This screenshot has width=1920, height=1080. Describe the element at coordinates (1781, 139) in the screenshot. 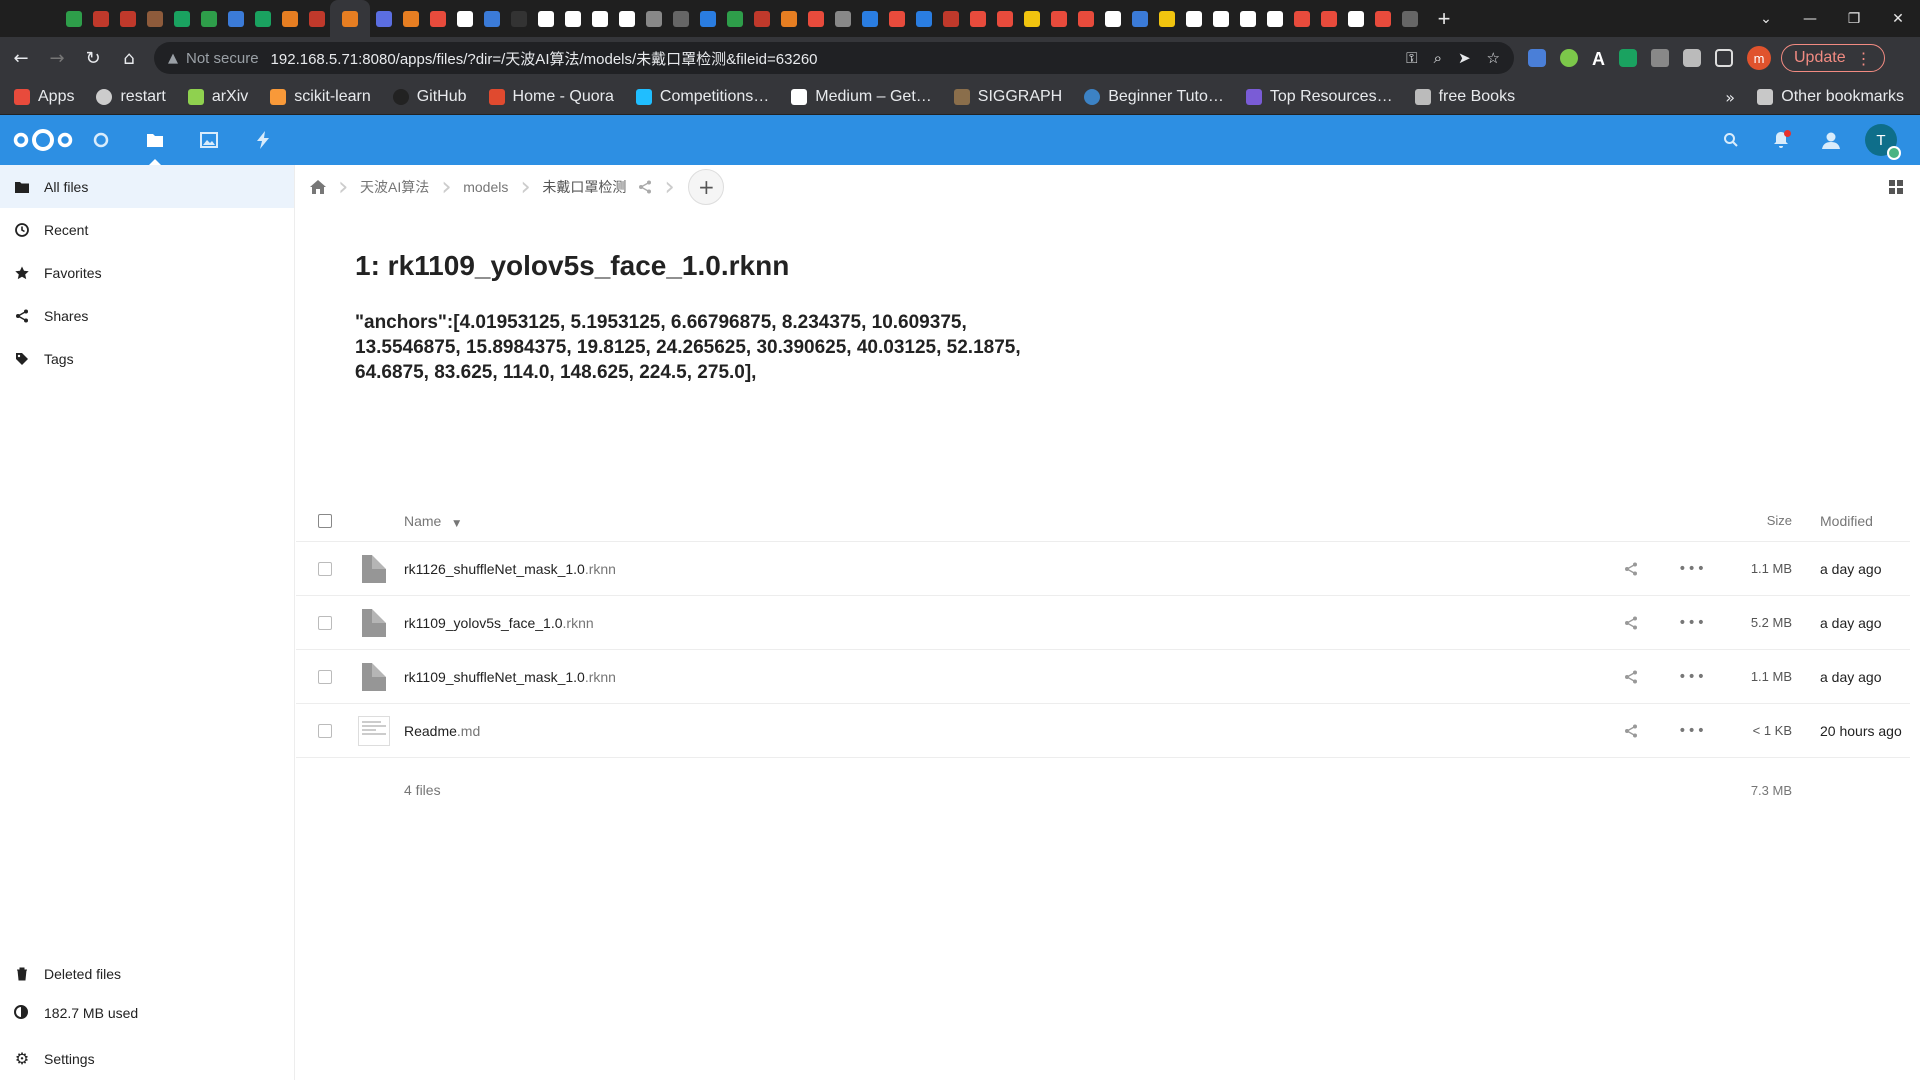

I see `notifications-button` at that location.